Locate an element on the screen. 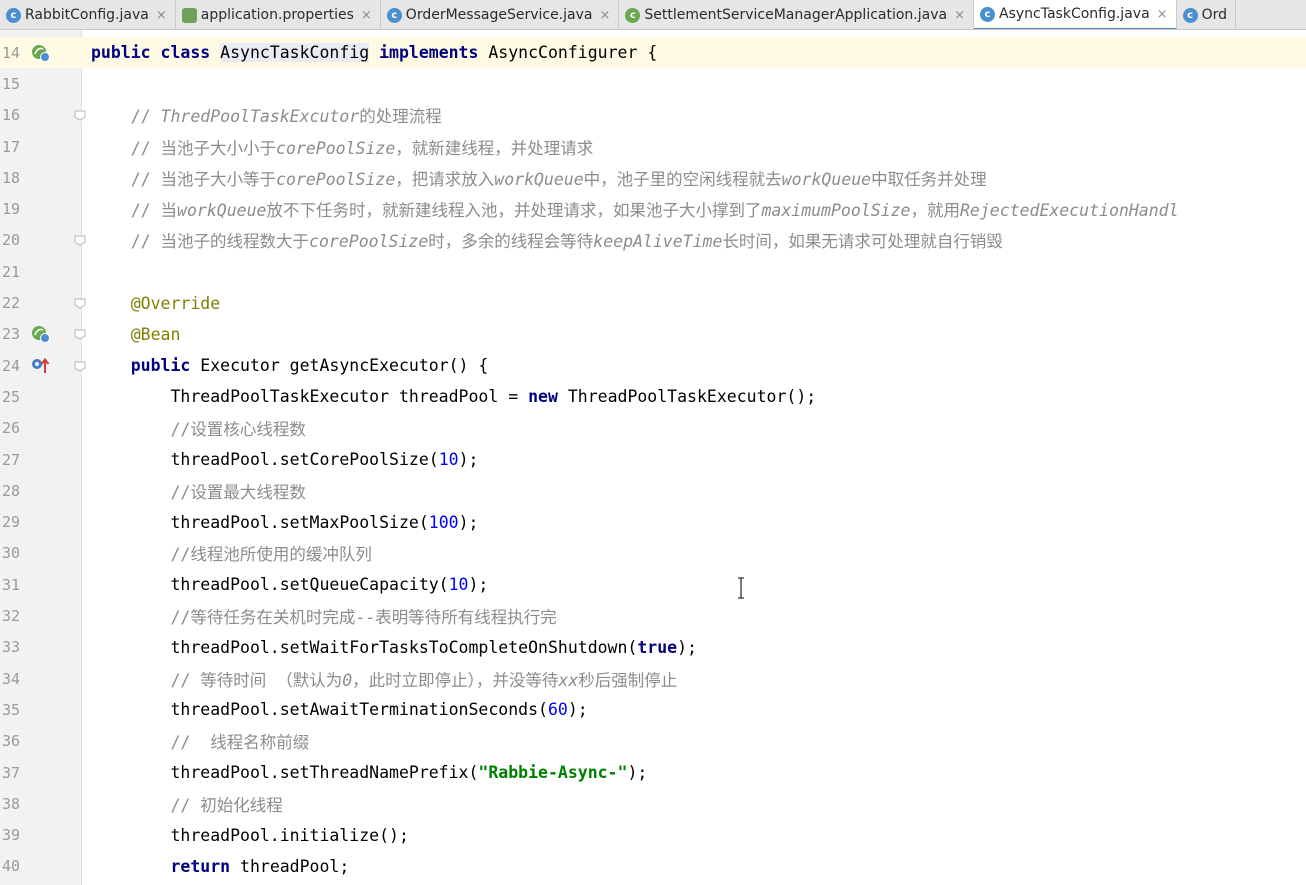  line-number: 31 is located at coordinates (11, 584).